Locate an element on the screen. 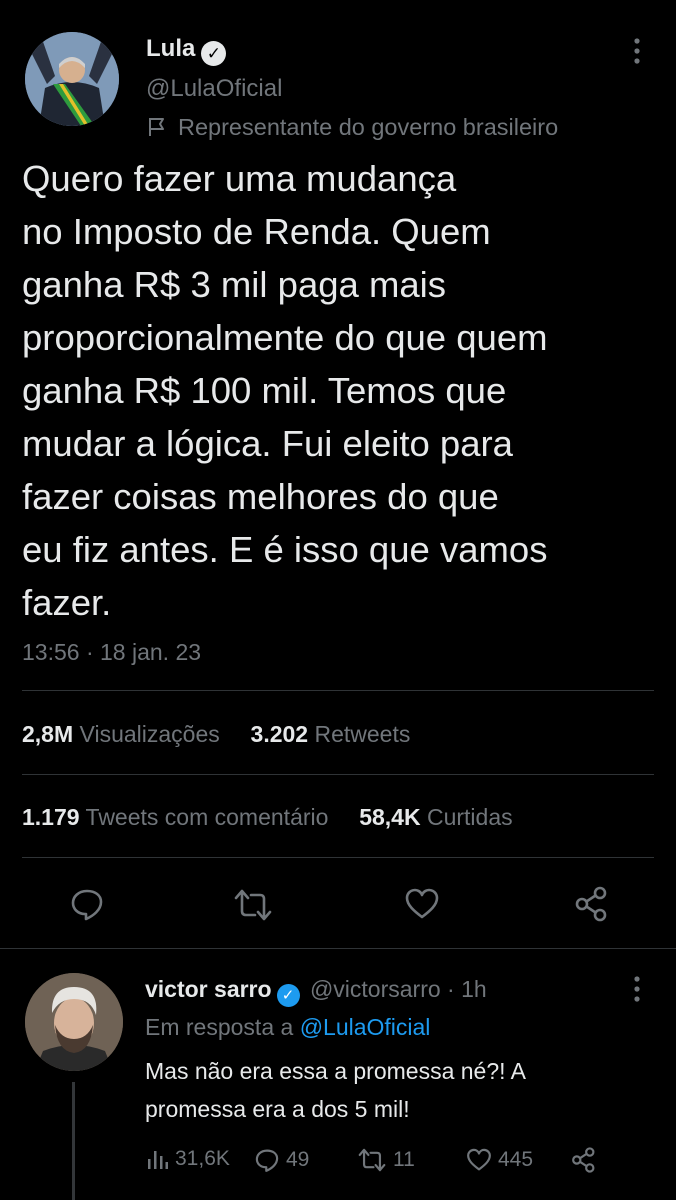  quotes-count: 1.179 is located at coordinates (51, 817).